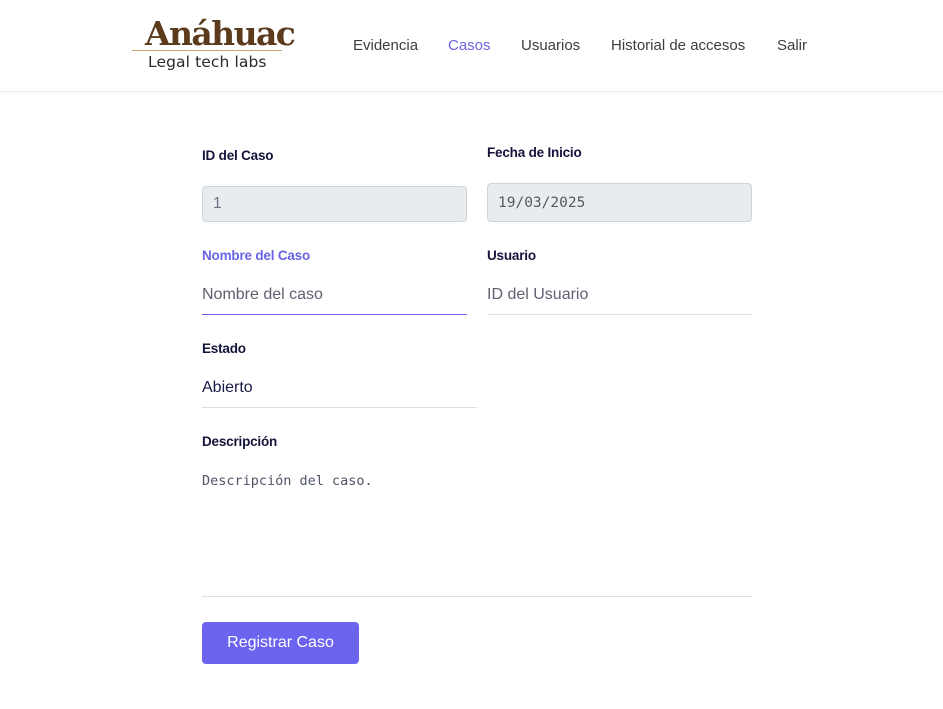  What do you see at coordinates (678, 46) in the screenshot?
I see `nav-link-historial-de-accesos: Historial de accesos` at bounding box center [678, 46].